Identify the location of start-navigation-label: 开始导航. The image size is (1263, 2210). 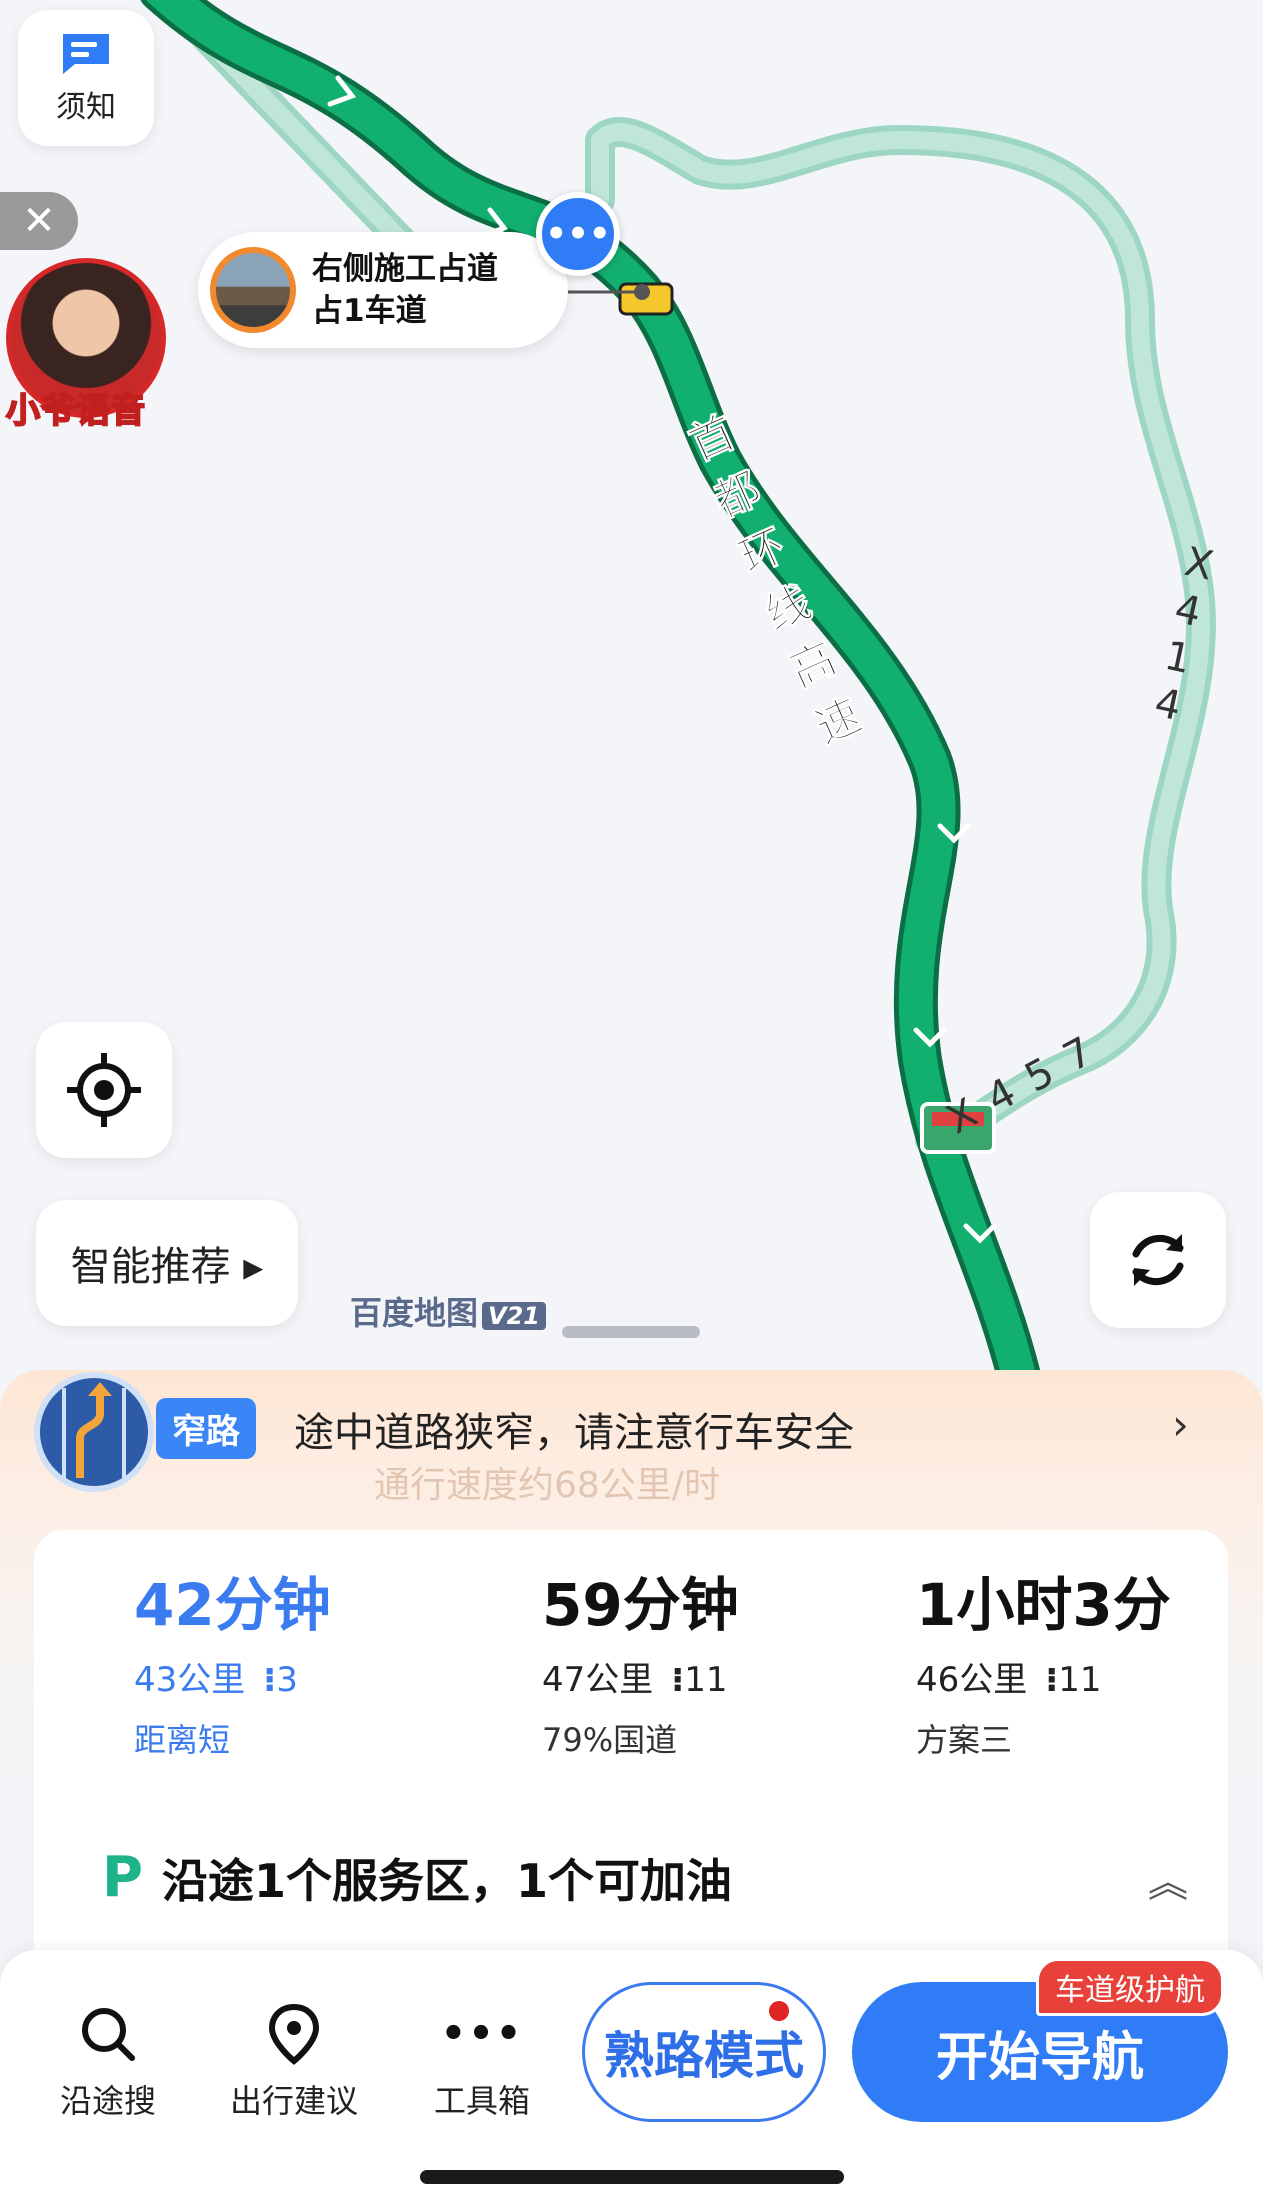
(1039, 2057).